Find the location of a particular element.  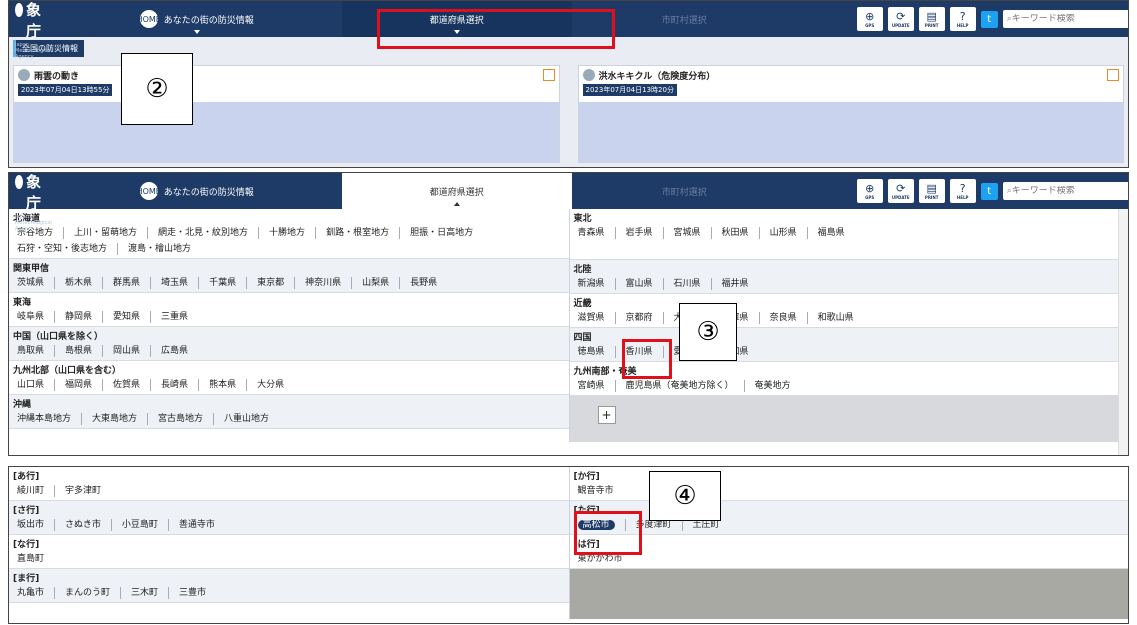

municipality-link: 宇多津町 is located at coordinates (82, 491).